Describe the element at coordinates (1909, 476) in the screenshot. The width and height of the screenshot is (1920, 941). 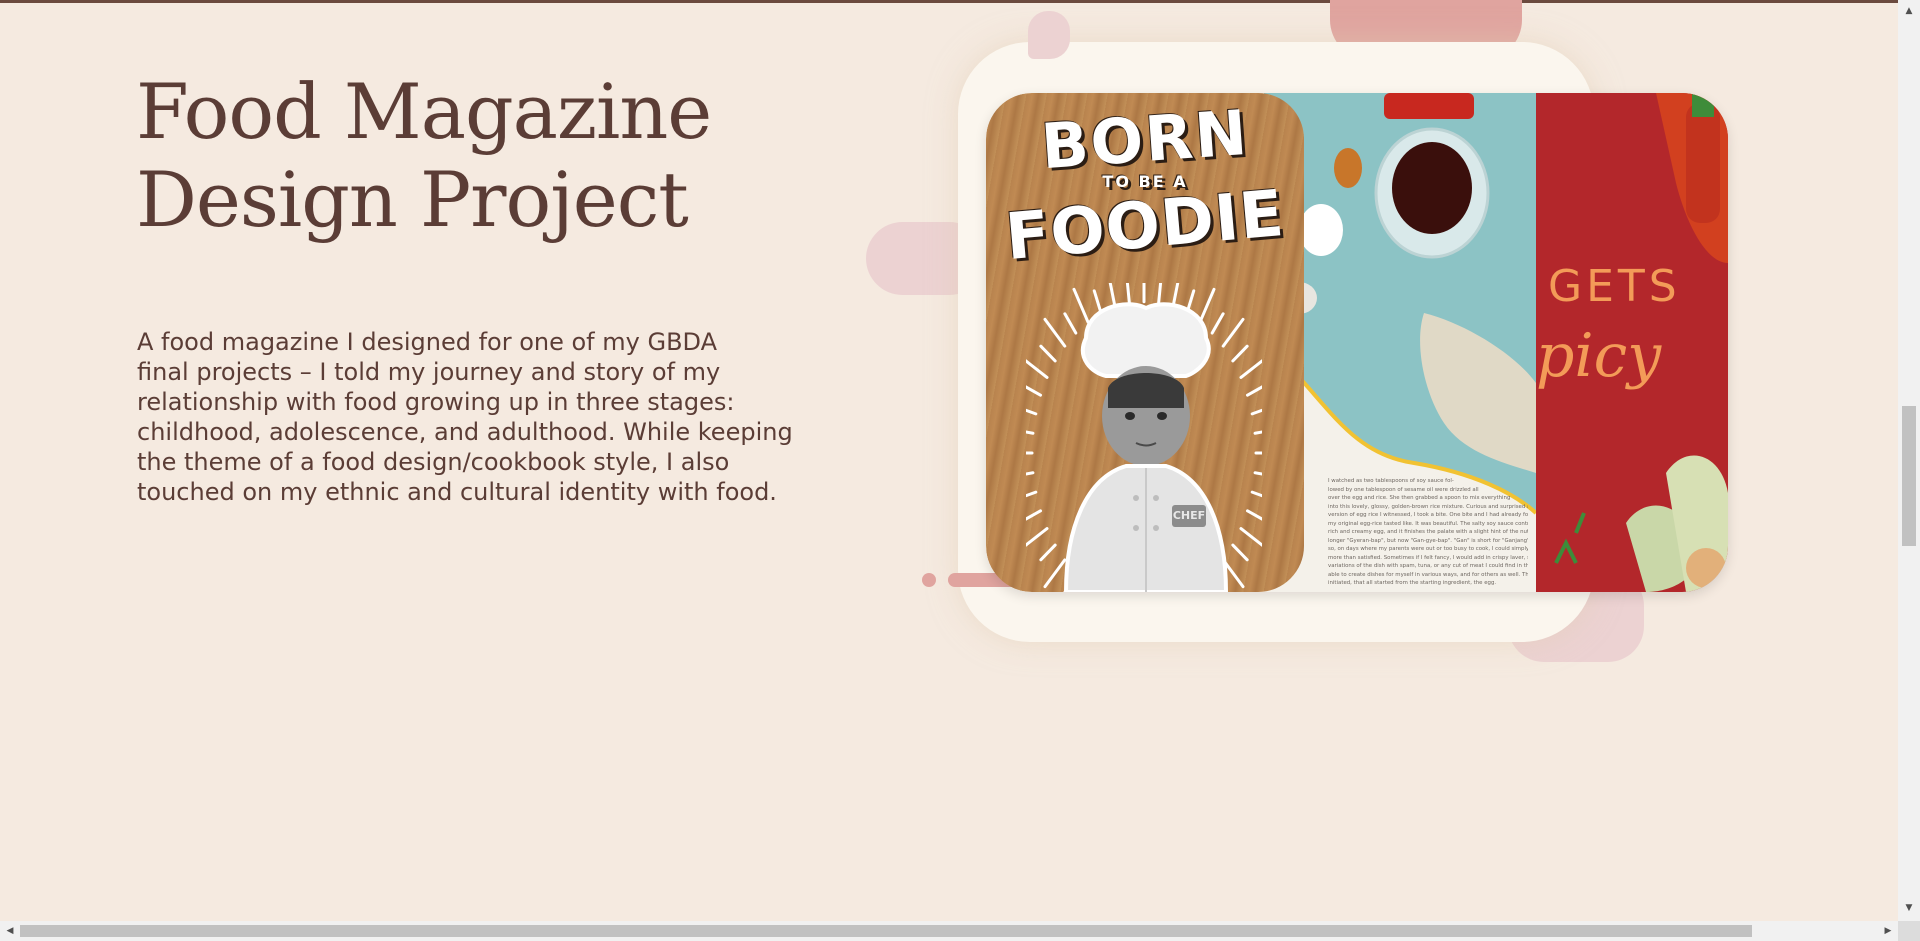
I see `vertical-scroll-thumb` at that location.